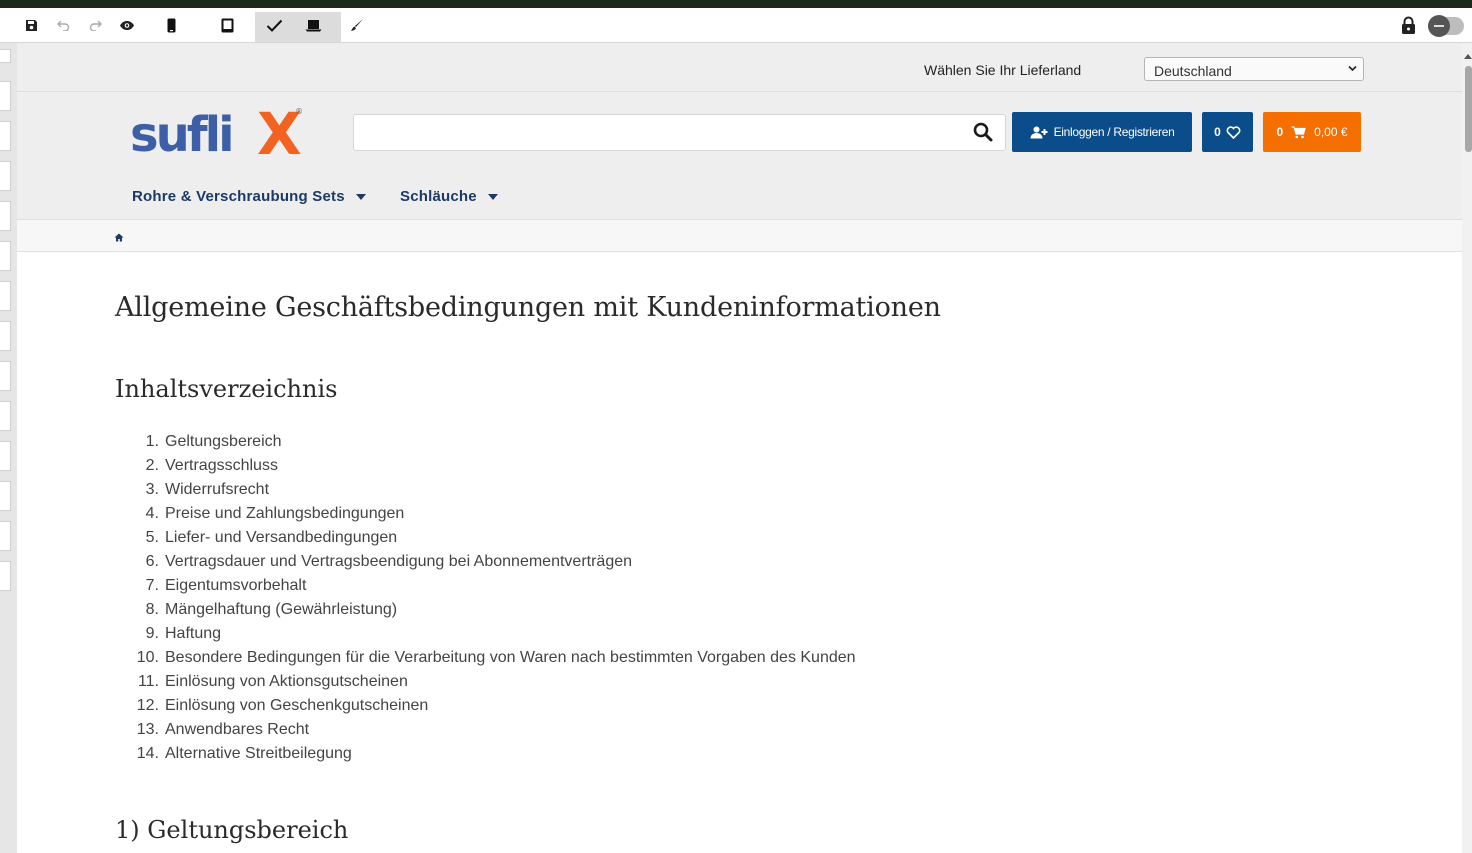  I want to click on toc-item-label: Geltungsbereich, so click(223, 442).